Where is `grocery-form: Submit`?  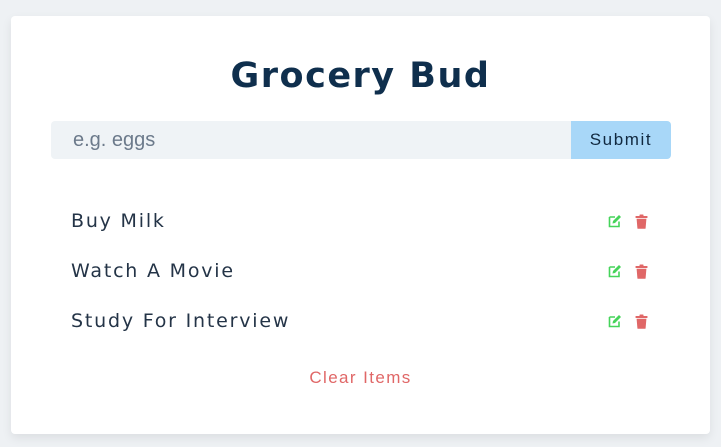
grocery-form: Submit is located at coordinates (361, 140).